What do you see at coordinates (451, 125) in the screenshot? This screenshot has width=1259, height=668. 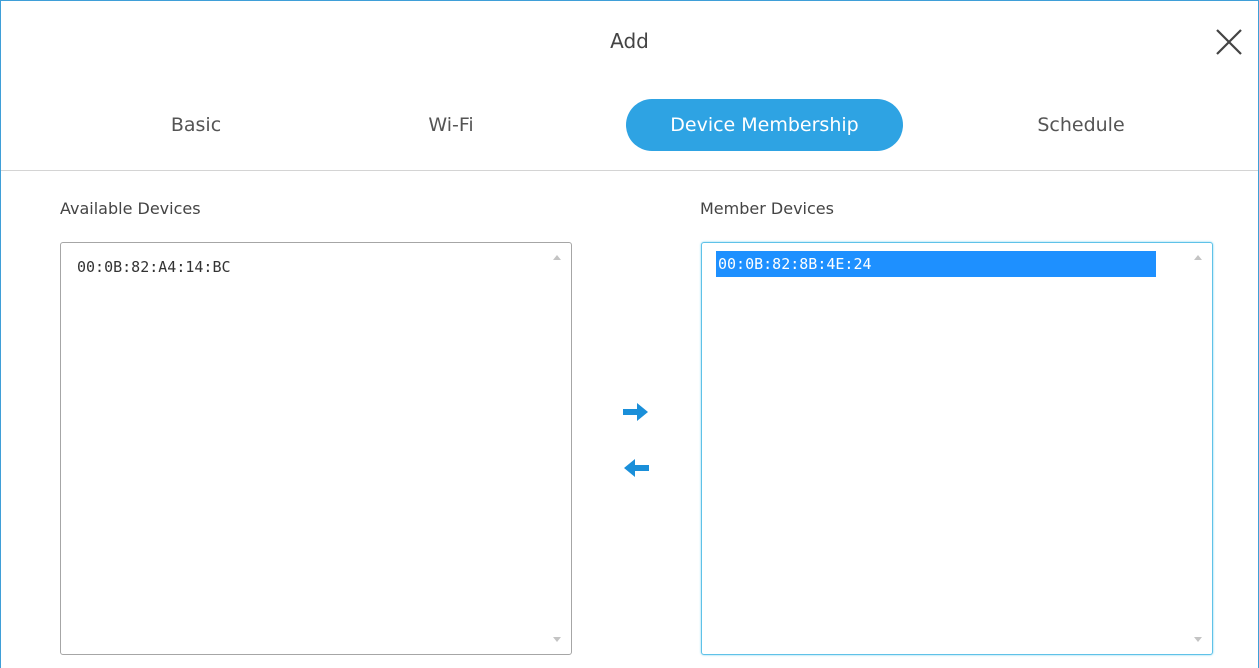 I see `tab-wifi: Wi-Fi` at bounding box center [451, 125].